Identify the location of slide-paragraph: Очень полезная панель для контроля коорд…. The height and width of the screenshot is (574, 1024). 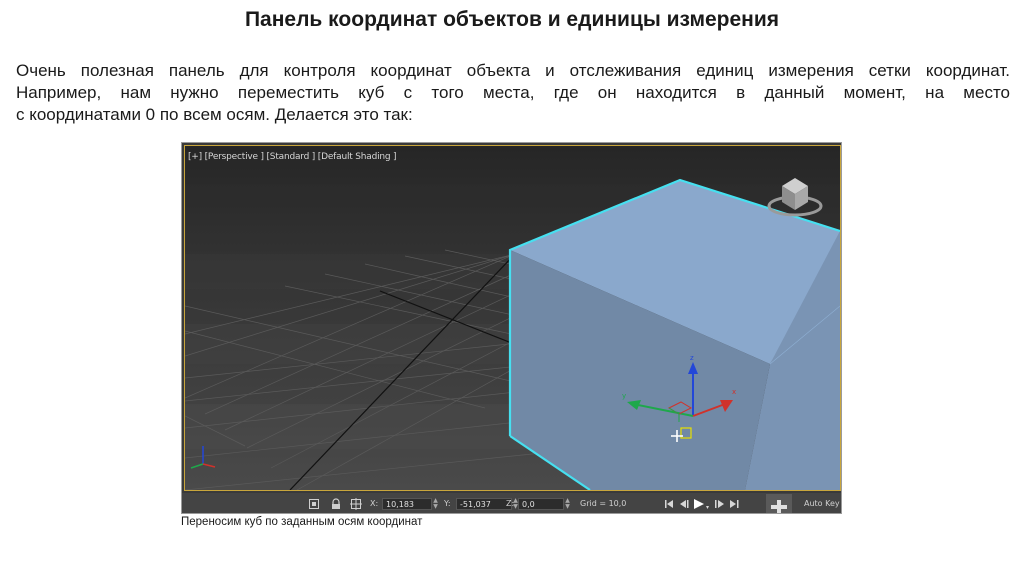
(513, 93).